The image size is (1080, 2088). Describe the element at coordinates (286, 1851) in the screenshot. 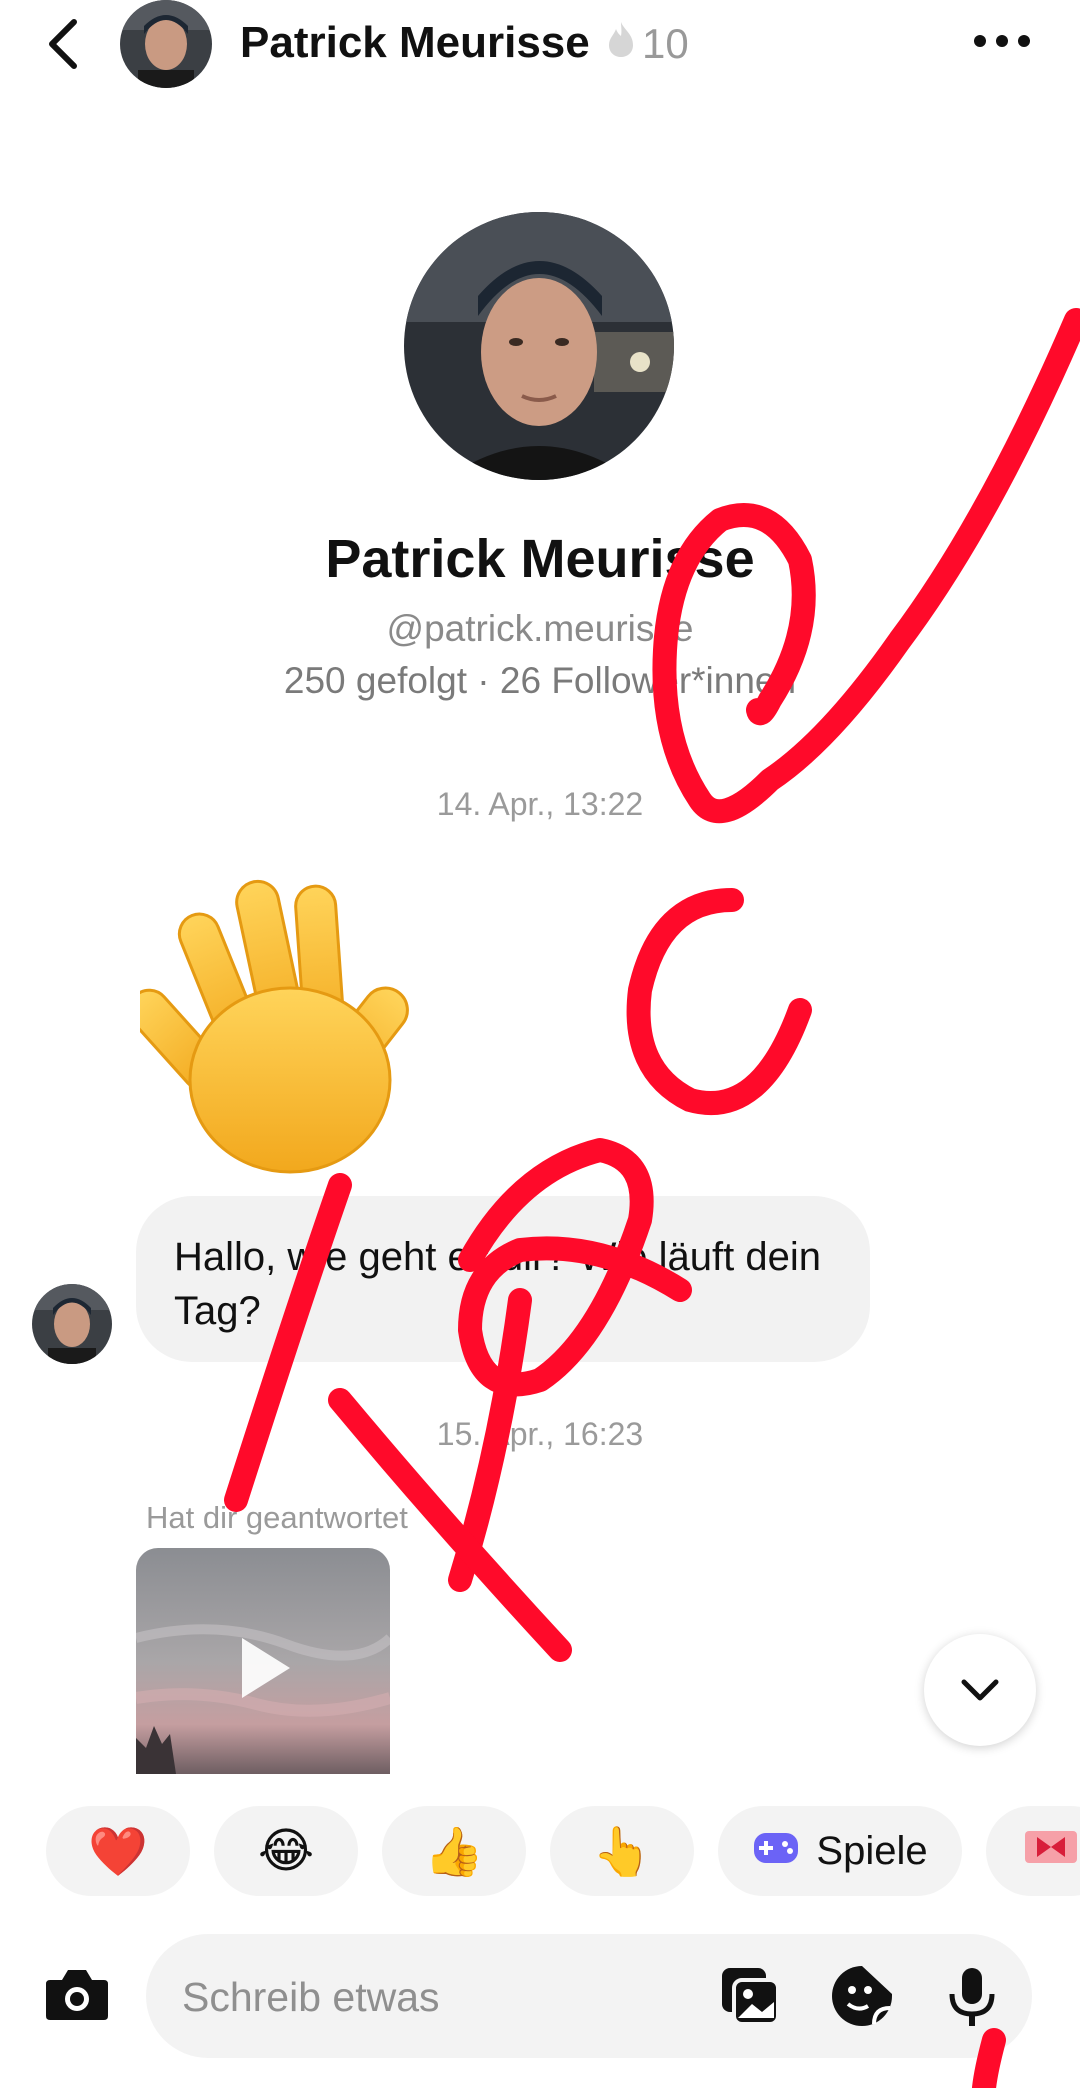

I see `reaction-laugh: 😂` at that location.